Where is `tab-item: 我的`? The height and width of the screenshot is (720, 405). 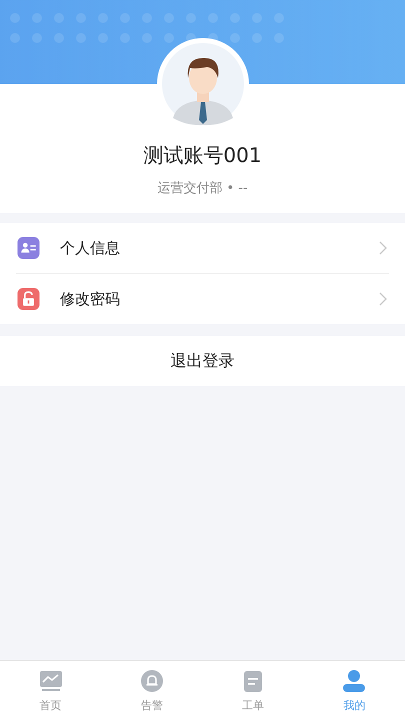
tab-item: 我的 is located at coordinates (354, 690).